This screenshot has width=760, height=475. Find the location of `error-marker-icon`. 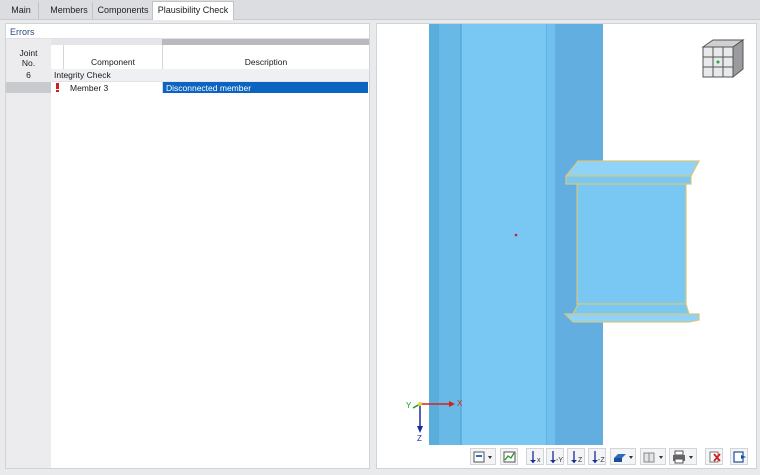

error-marker-icon is located at coordinates (57, 87).